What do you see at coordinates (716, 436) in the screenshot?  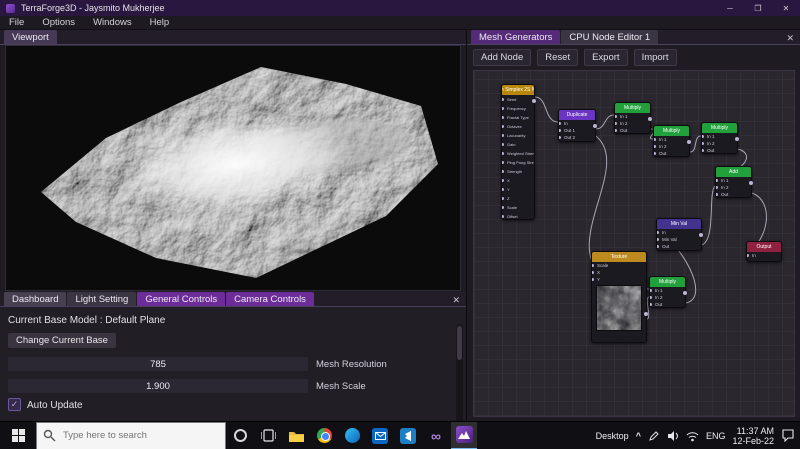 I see `language-indicator: ENG` at bounding box center [716, 436].